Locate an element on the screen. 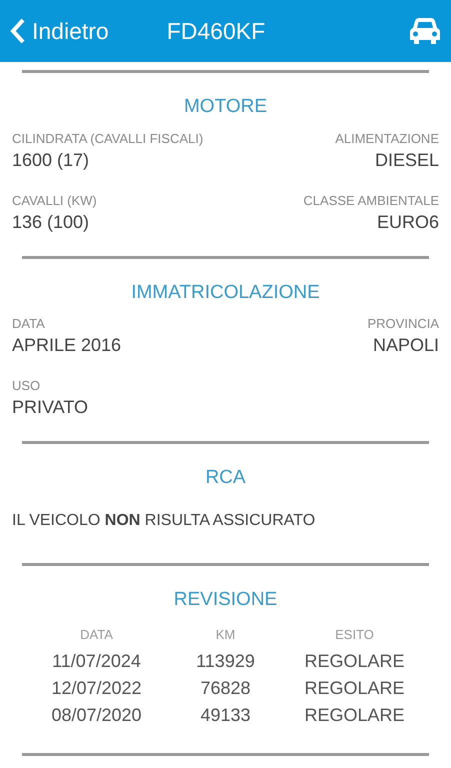  table-cell-text: 08/07/2020 is located at coordinates (96, 715).